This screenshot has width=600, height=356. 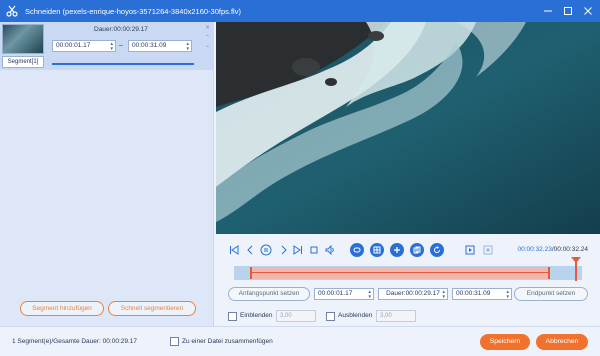 I want to click on fade-in-duration-field: 3,00, so click(x=296, y=316).